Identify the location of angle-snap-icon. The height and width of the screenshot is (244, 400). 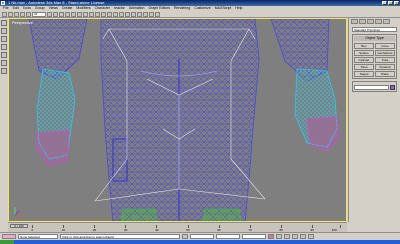
(103, 14).